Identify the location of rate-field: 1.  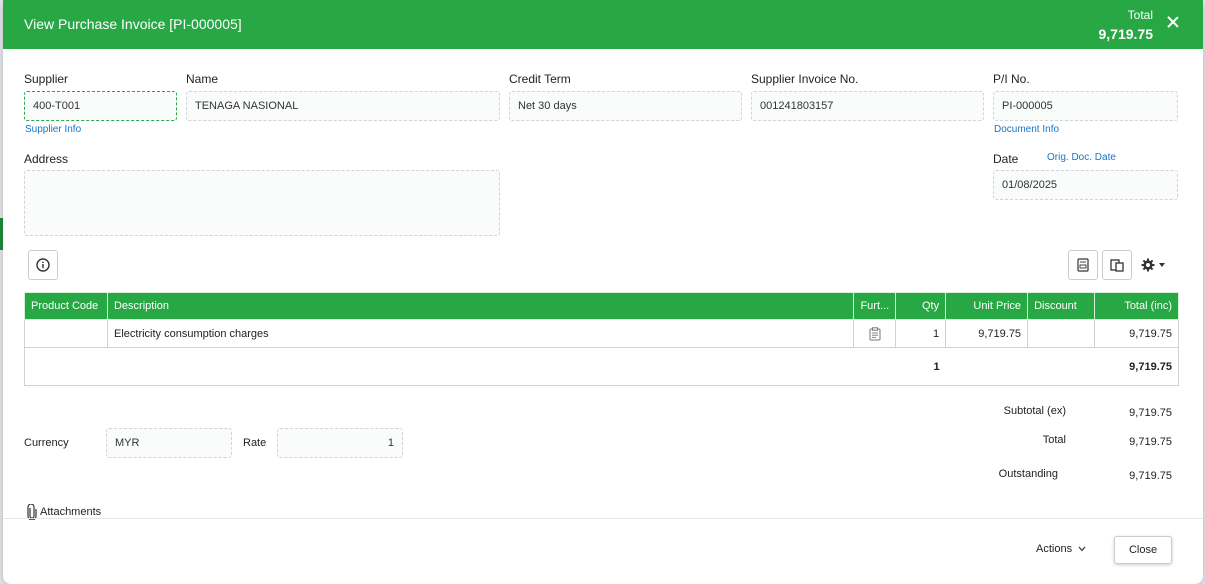
(340, 443).